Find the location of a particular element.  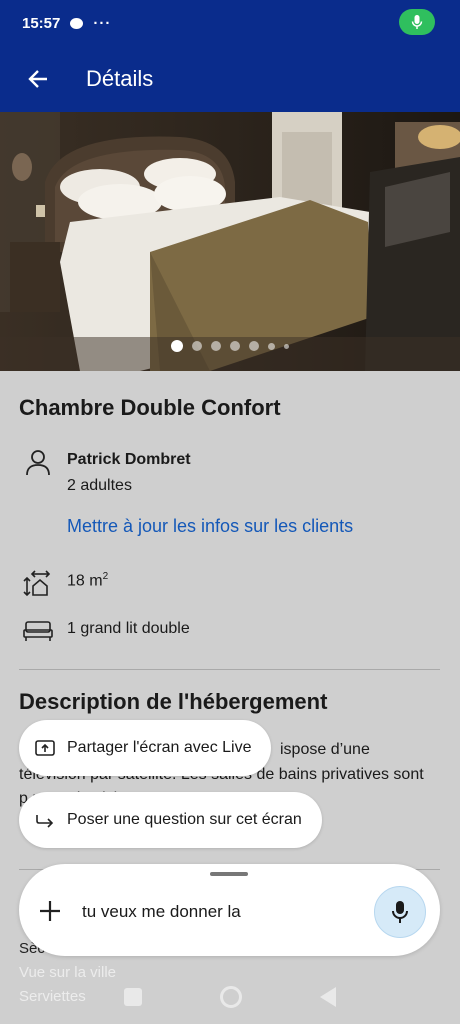

mic-active-indicator is located at coordinates (417, 22).